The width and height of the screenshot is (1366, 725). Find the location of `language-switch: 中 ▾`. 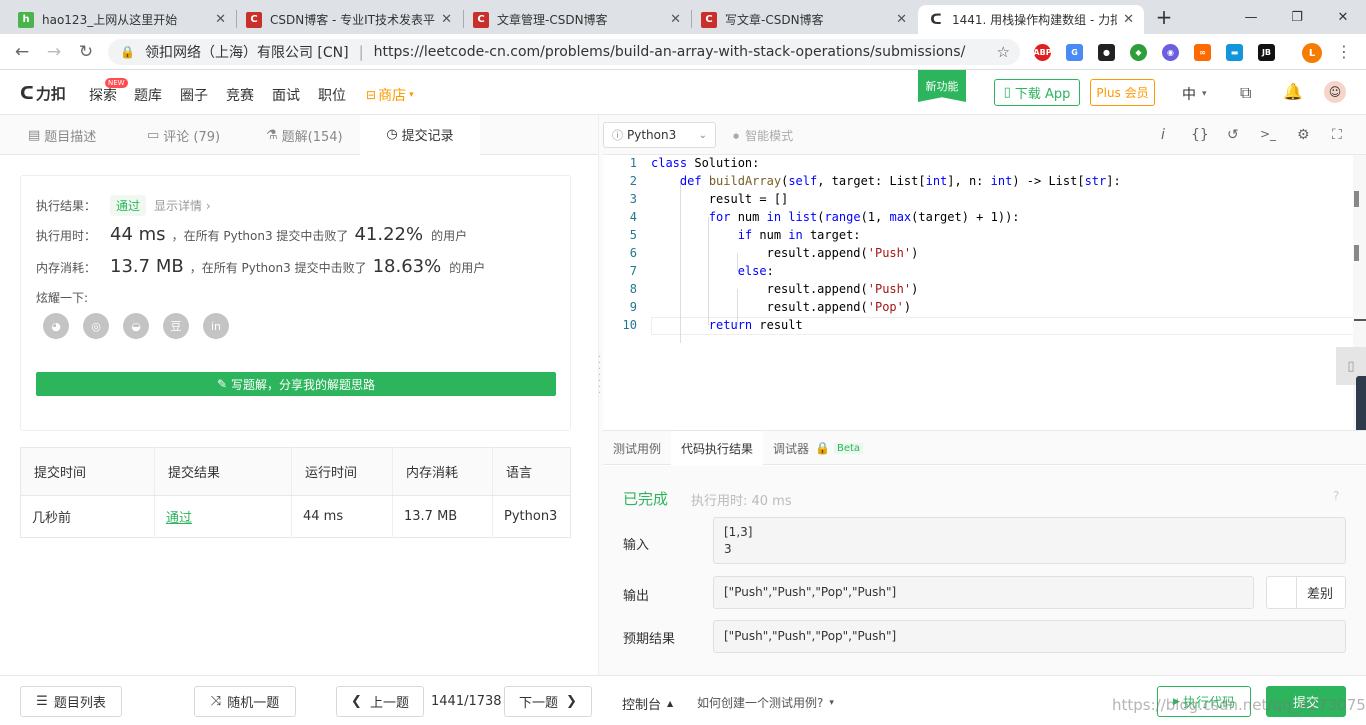

language-switch: 中 ▾ is located at coordinates (1194, 94).